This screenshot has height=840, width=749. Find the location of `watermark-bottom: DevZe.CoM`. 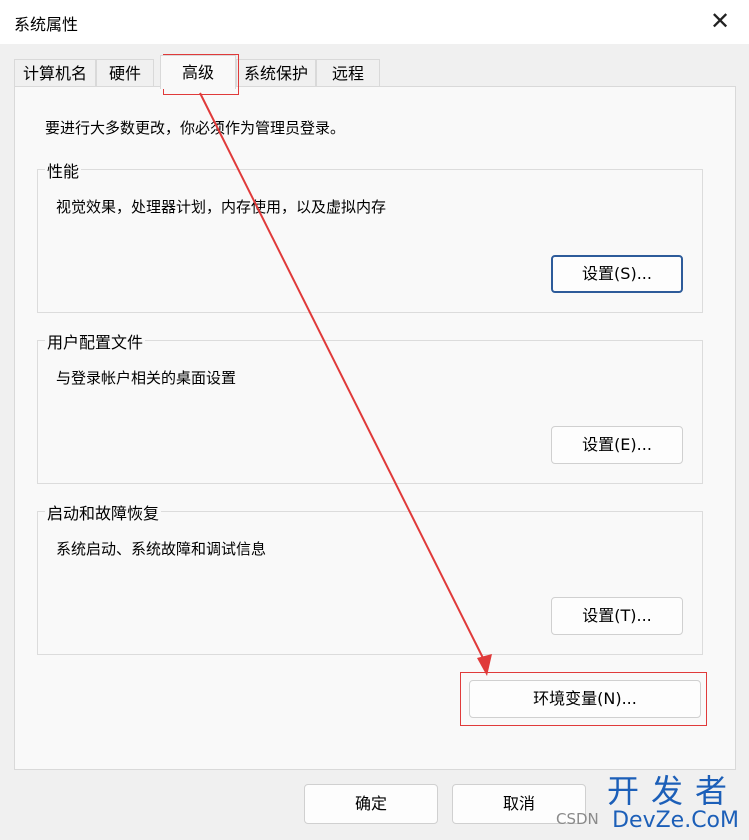

watermark-bottom: DevZe.CoM is located at coordinates (675, 820).